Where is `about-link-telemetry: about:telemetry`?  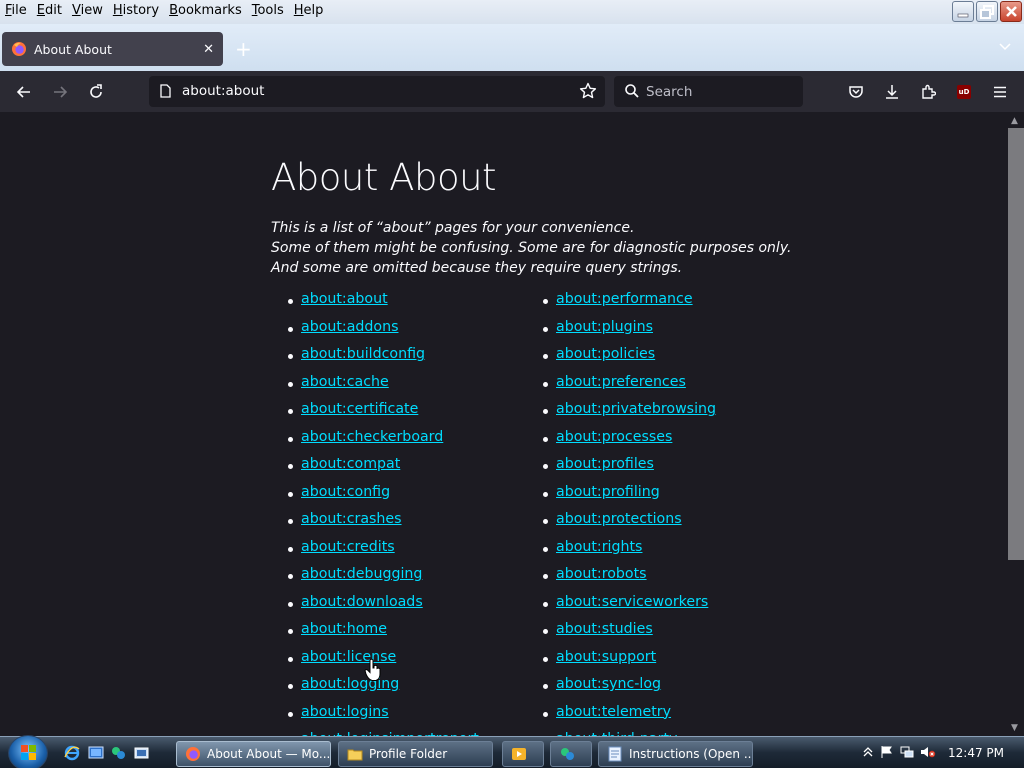 about-link-telemetry: about:telemetry is located at coordinates (613, 712).